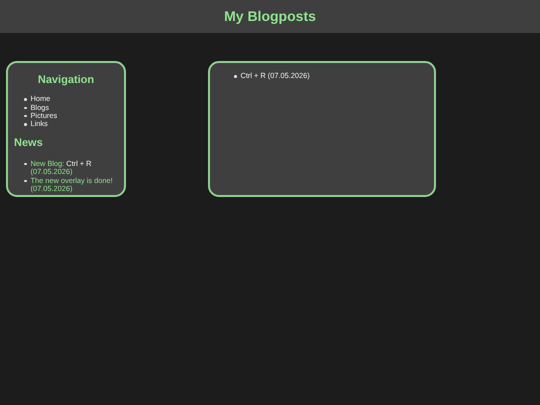  I want to click on news-heading: News, so click(29, 143).